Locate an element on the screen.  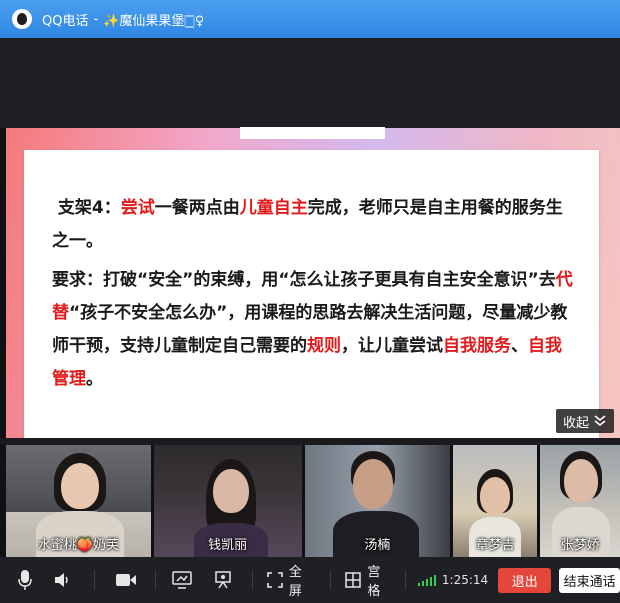
speaker-icon is located at coordinates (63, 580).